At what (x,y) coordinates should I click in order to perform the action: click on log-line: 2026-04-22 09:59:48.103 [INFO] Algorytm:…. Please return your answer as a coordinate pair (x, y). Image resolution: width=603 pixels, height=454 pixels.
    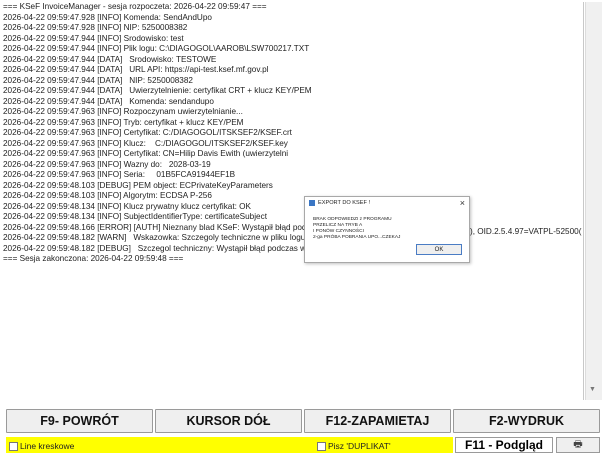
    Looking at the image, I should click on (107, 195).